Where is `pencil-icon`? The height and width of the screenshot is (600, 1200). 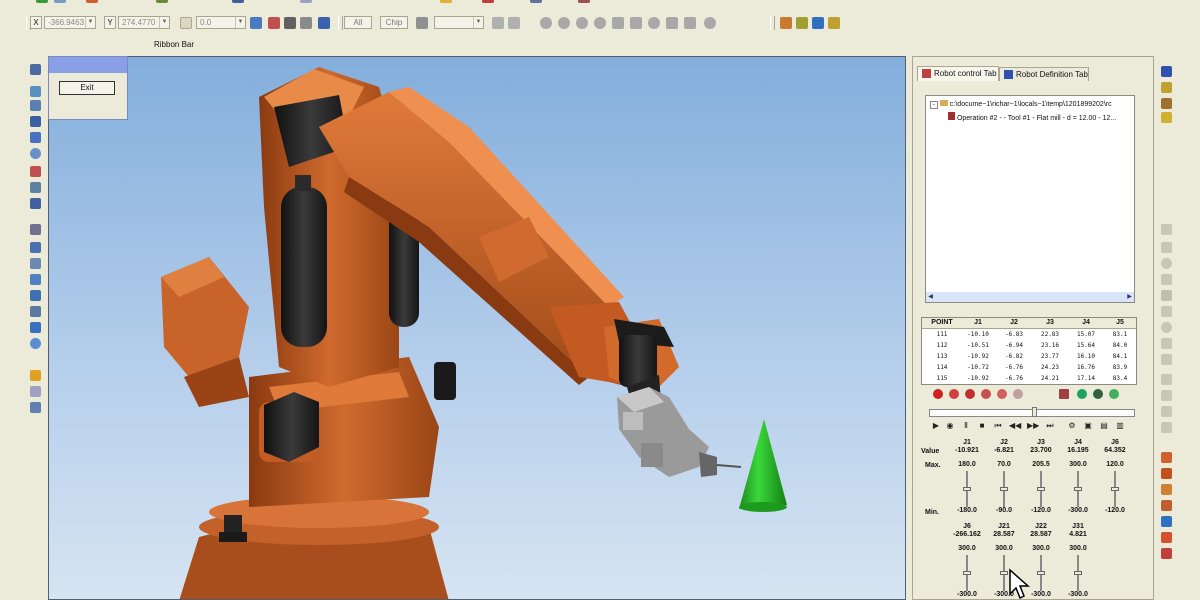
pencil-icon is located at coordinates (35, 375).